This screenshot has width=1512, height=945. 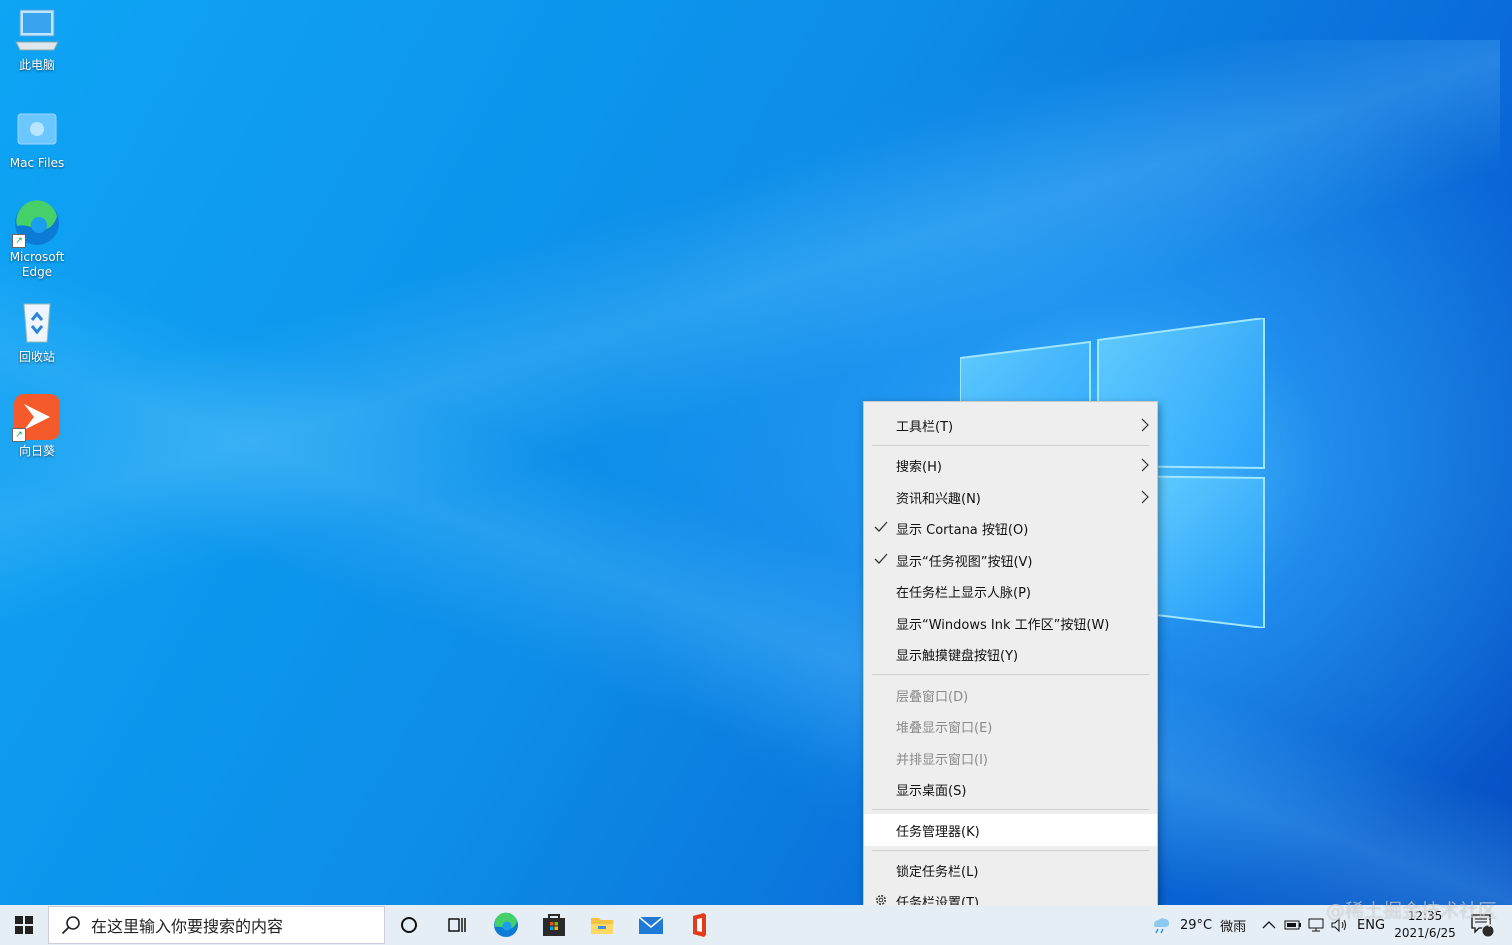 What do you see at coordinates (1010, 830) in the screenshot?
I see `menu-item-task-manager: 任务管理器(K)` at bounding box center [1010, 830].